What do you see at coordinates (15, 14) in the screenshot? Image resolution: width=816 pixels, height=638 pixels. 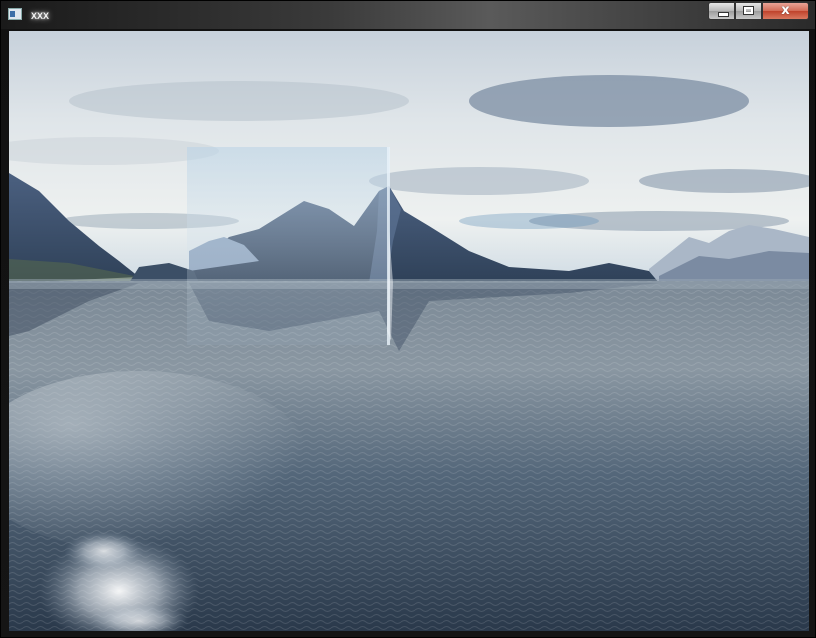 I see `app-window-icon` at bounding box center [15, 14].